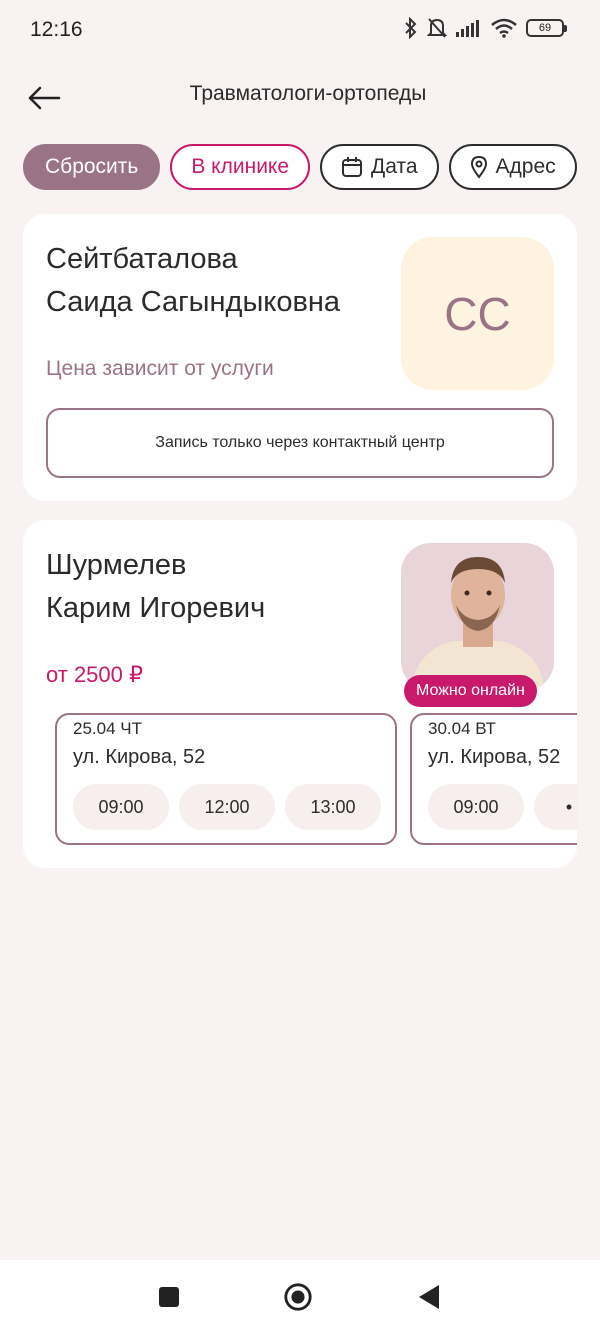 The width and height of the screenshot is (600, 1332). I want to click on signal-icon, so click(467, 28).